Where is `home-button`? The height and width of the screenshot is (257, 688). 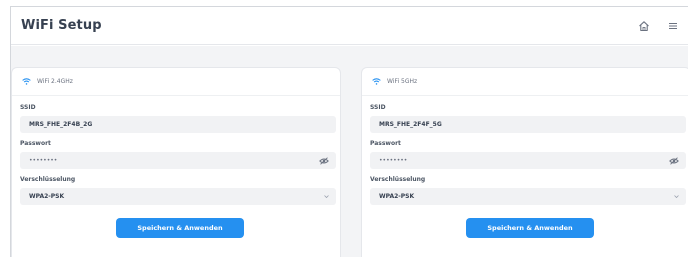
home-button is located at coordinates (644, 26).